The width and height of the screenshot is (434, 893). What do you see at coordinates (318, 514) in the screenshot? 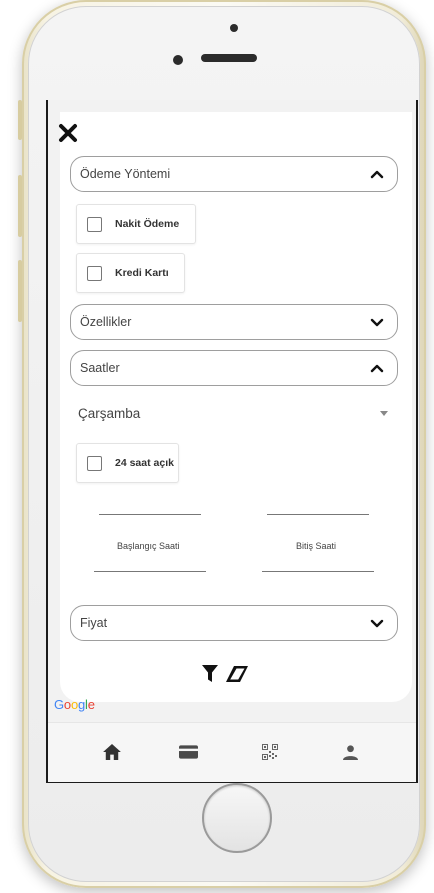
I see `end-time-field-line` at bounding box center [318, 514].